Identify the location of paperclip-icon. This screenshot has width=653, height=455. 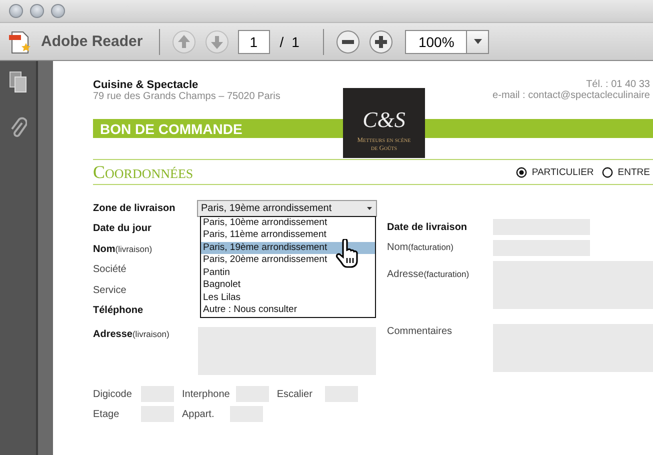
(18, 127).